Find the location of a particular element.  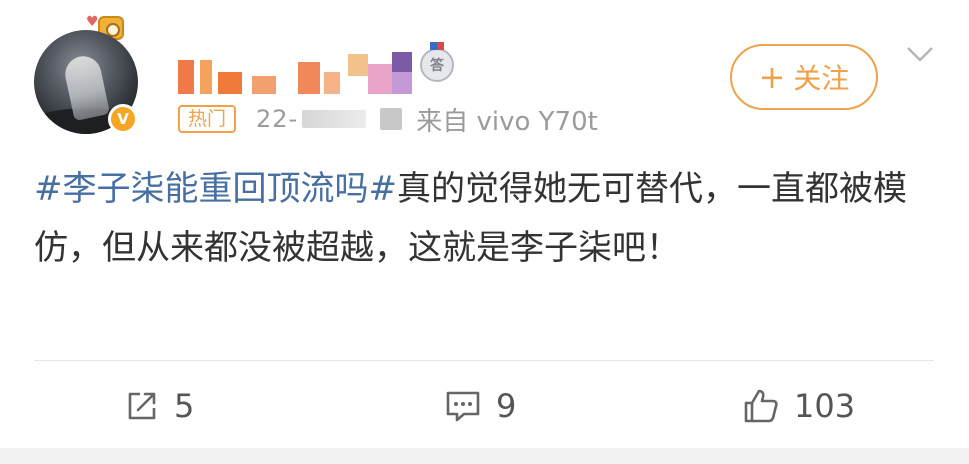

action-bar: 5 9 103 is located at coordinates (484, 406).